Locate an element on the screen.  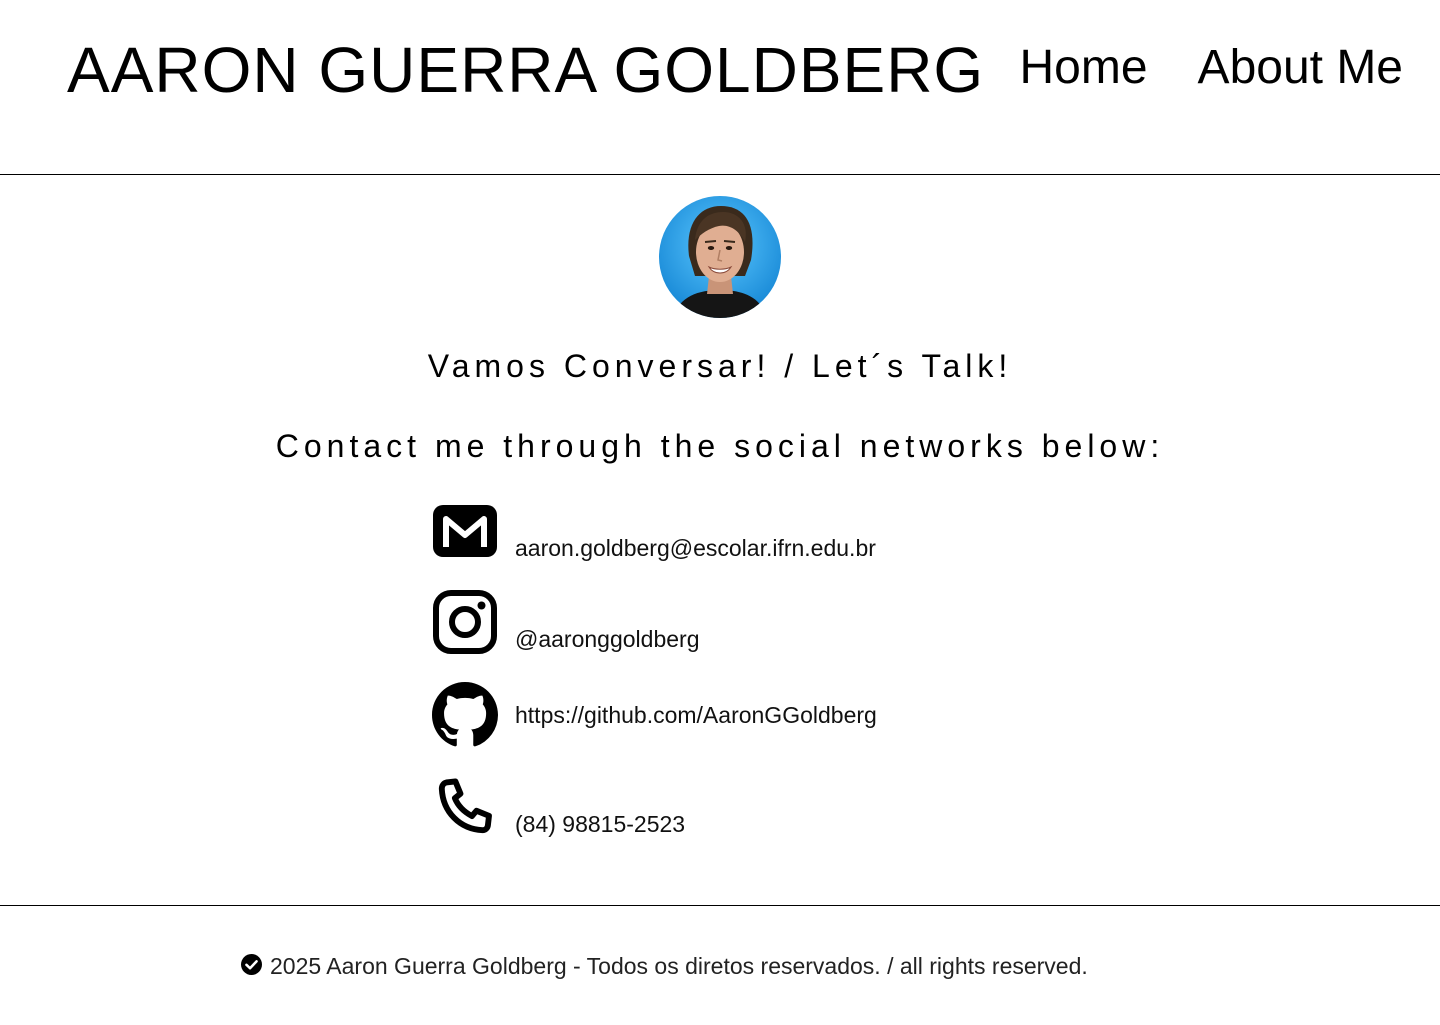
avatar is located at coordinates (720, 257).